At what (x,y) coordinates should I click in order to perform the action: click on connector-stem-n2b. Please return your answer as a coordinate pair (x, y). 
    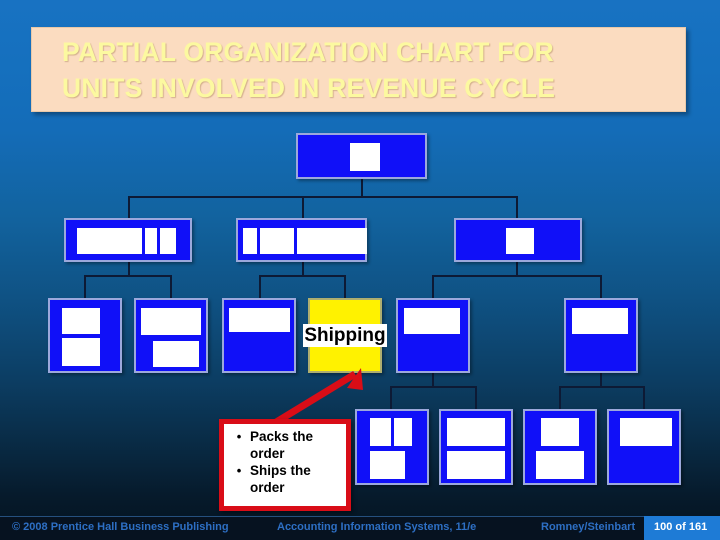
    Looking at the image, I should click on (303, 269).